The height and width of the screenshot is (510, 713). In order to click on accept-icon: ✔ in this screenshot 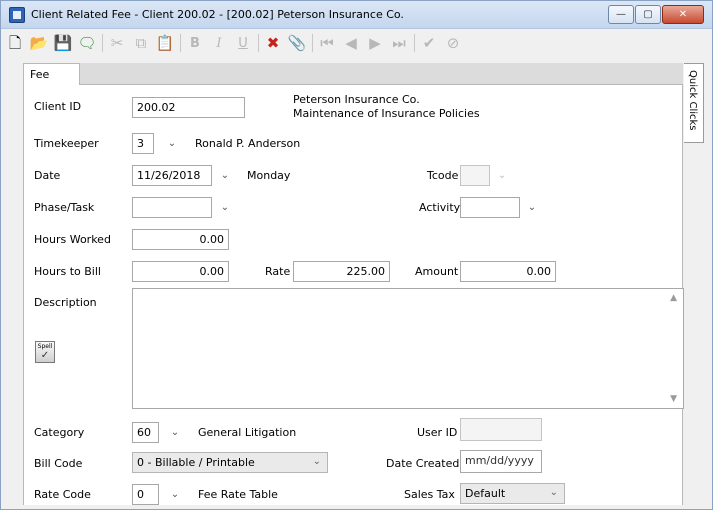, I will do `click(429, 43)`.